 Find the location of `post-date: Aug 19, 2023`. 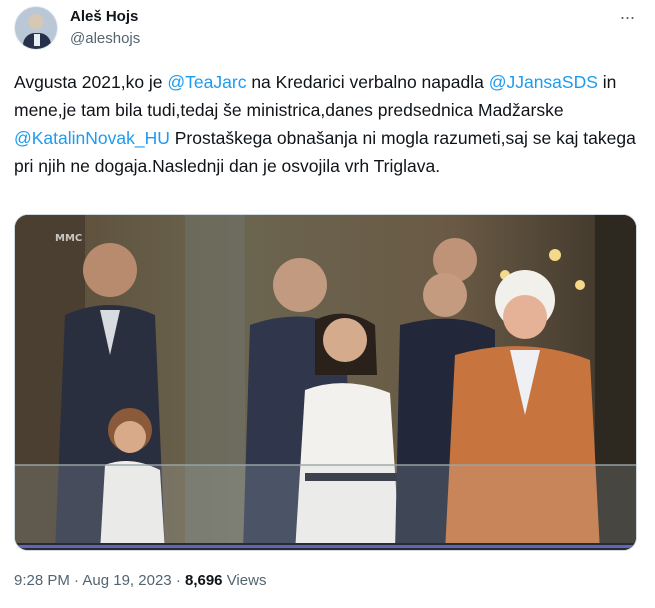

post-date: Aug 19, 2023 is located at coordinates (126, 580).